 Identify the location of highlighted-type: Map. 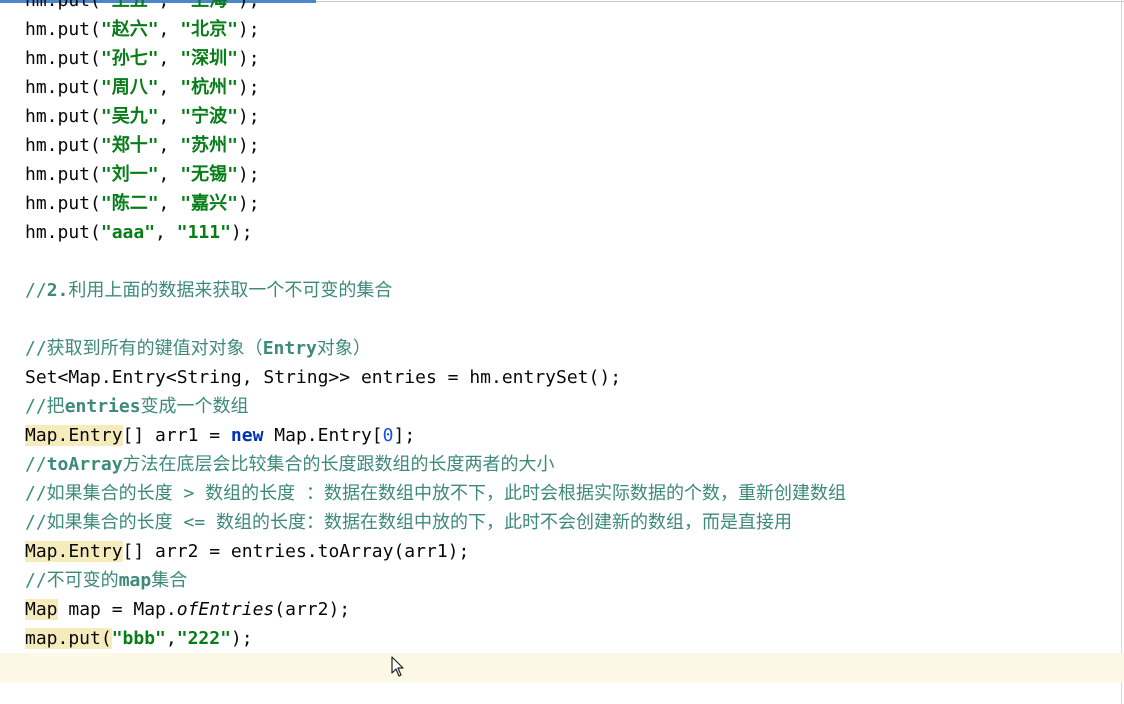
(41, 609).